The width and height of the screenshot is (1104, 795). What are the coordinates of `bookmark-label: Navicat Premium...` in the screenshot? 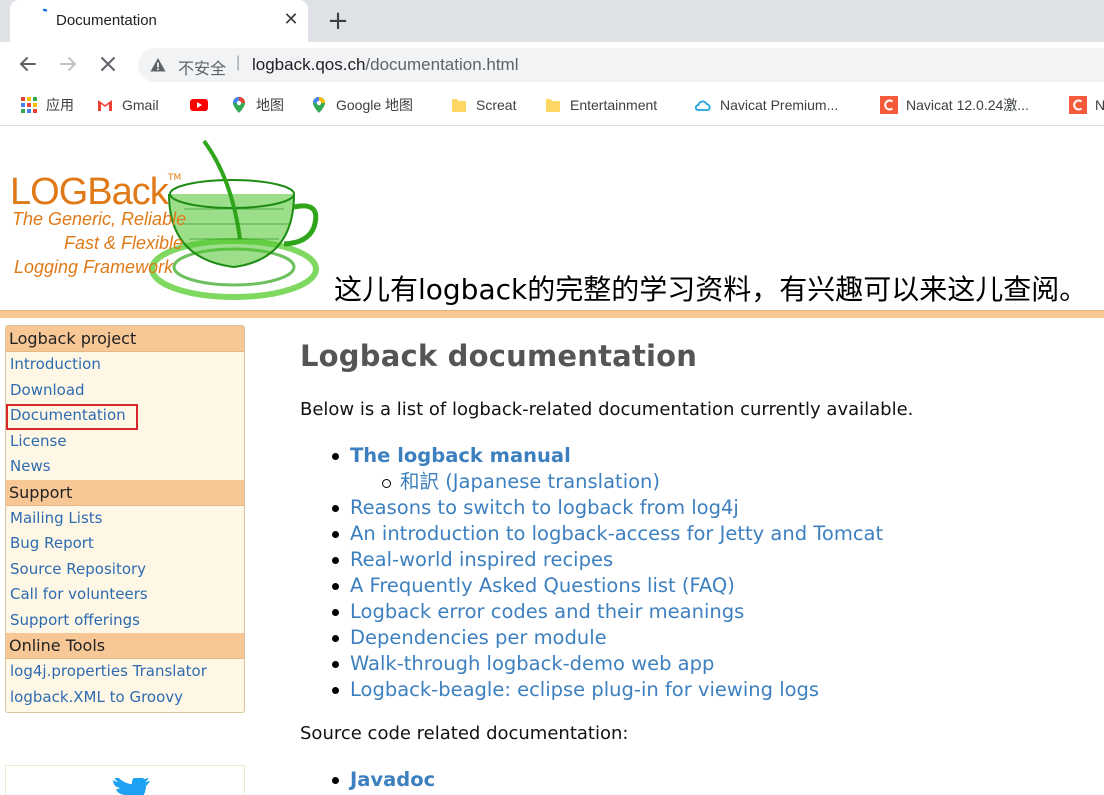 It's located at (779, 105).